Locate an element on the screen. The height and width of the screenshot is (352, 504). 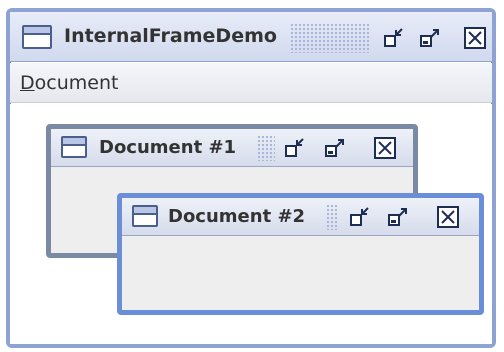
internal-frame-2-title-bar: Document #2 is located at coordinates (300, 217).